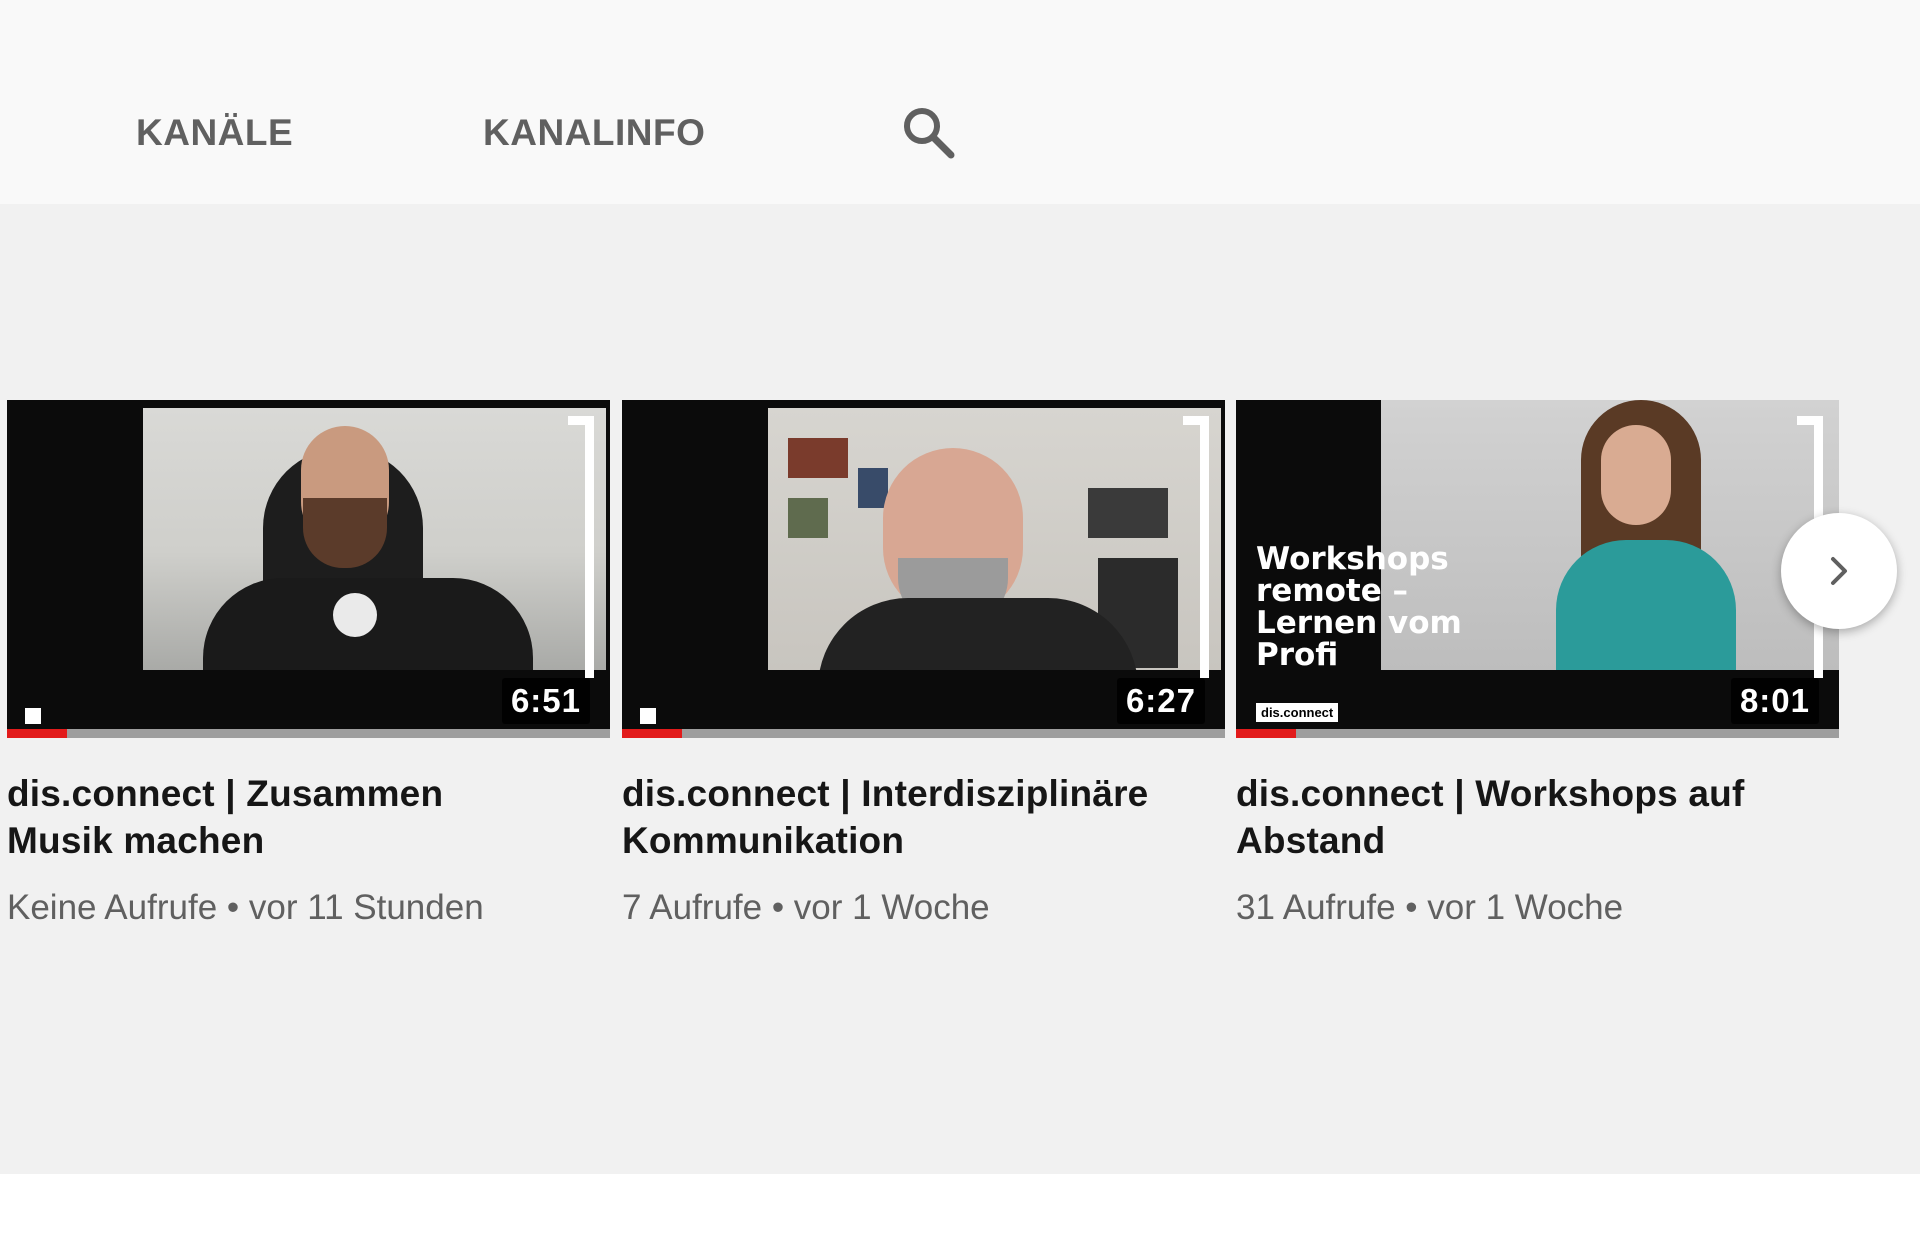 Image resolution: width=1920 pixels, height=1252 pixels. I want to click on video-thumbnail: 6:27, so click(923, 569).